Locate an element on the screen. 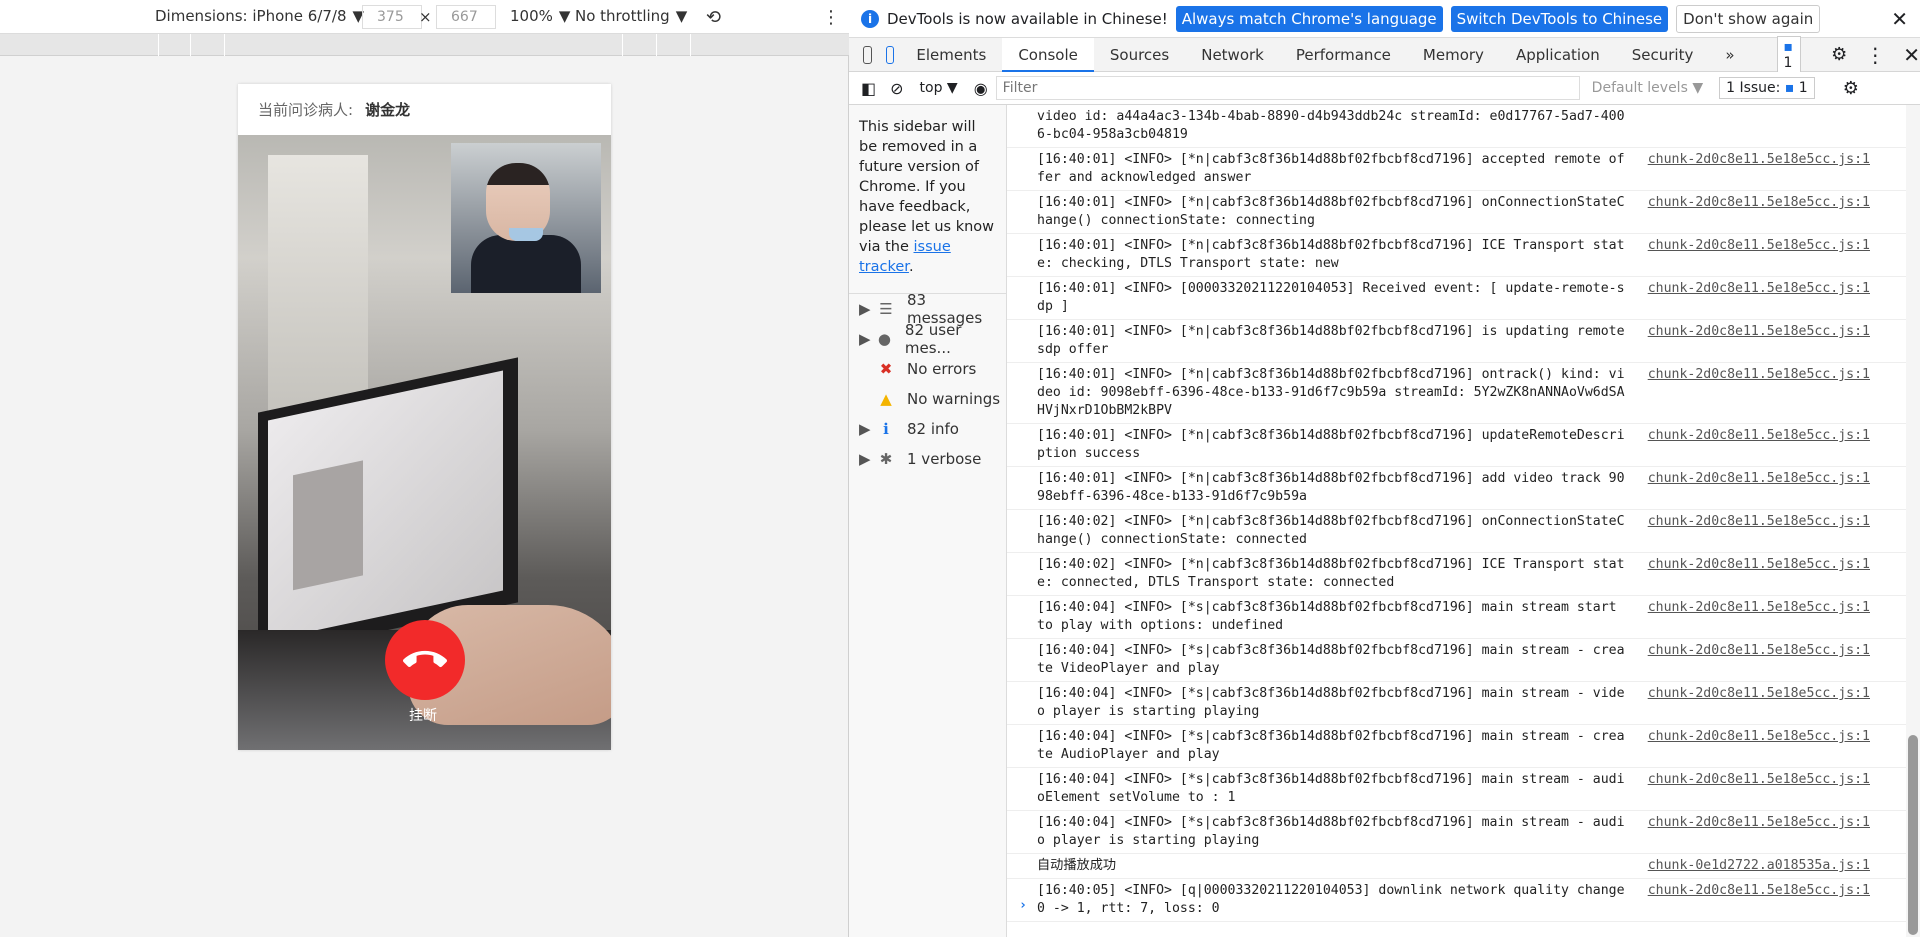 The width and height of the screenshot is (1920, 937). clear-console-icon: ⊘ is located at coordinates (896, 88).